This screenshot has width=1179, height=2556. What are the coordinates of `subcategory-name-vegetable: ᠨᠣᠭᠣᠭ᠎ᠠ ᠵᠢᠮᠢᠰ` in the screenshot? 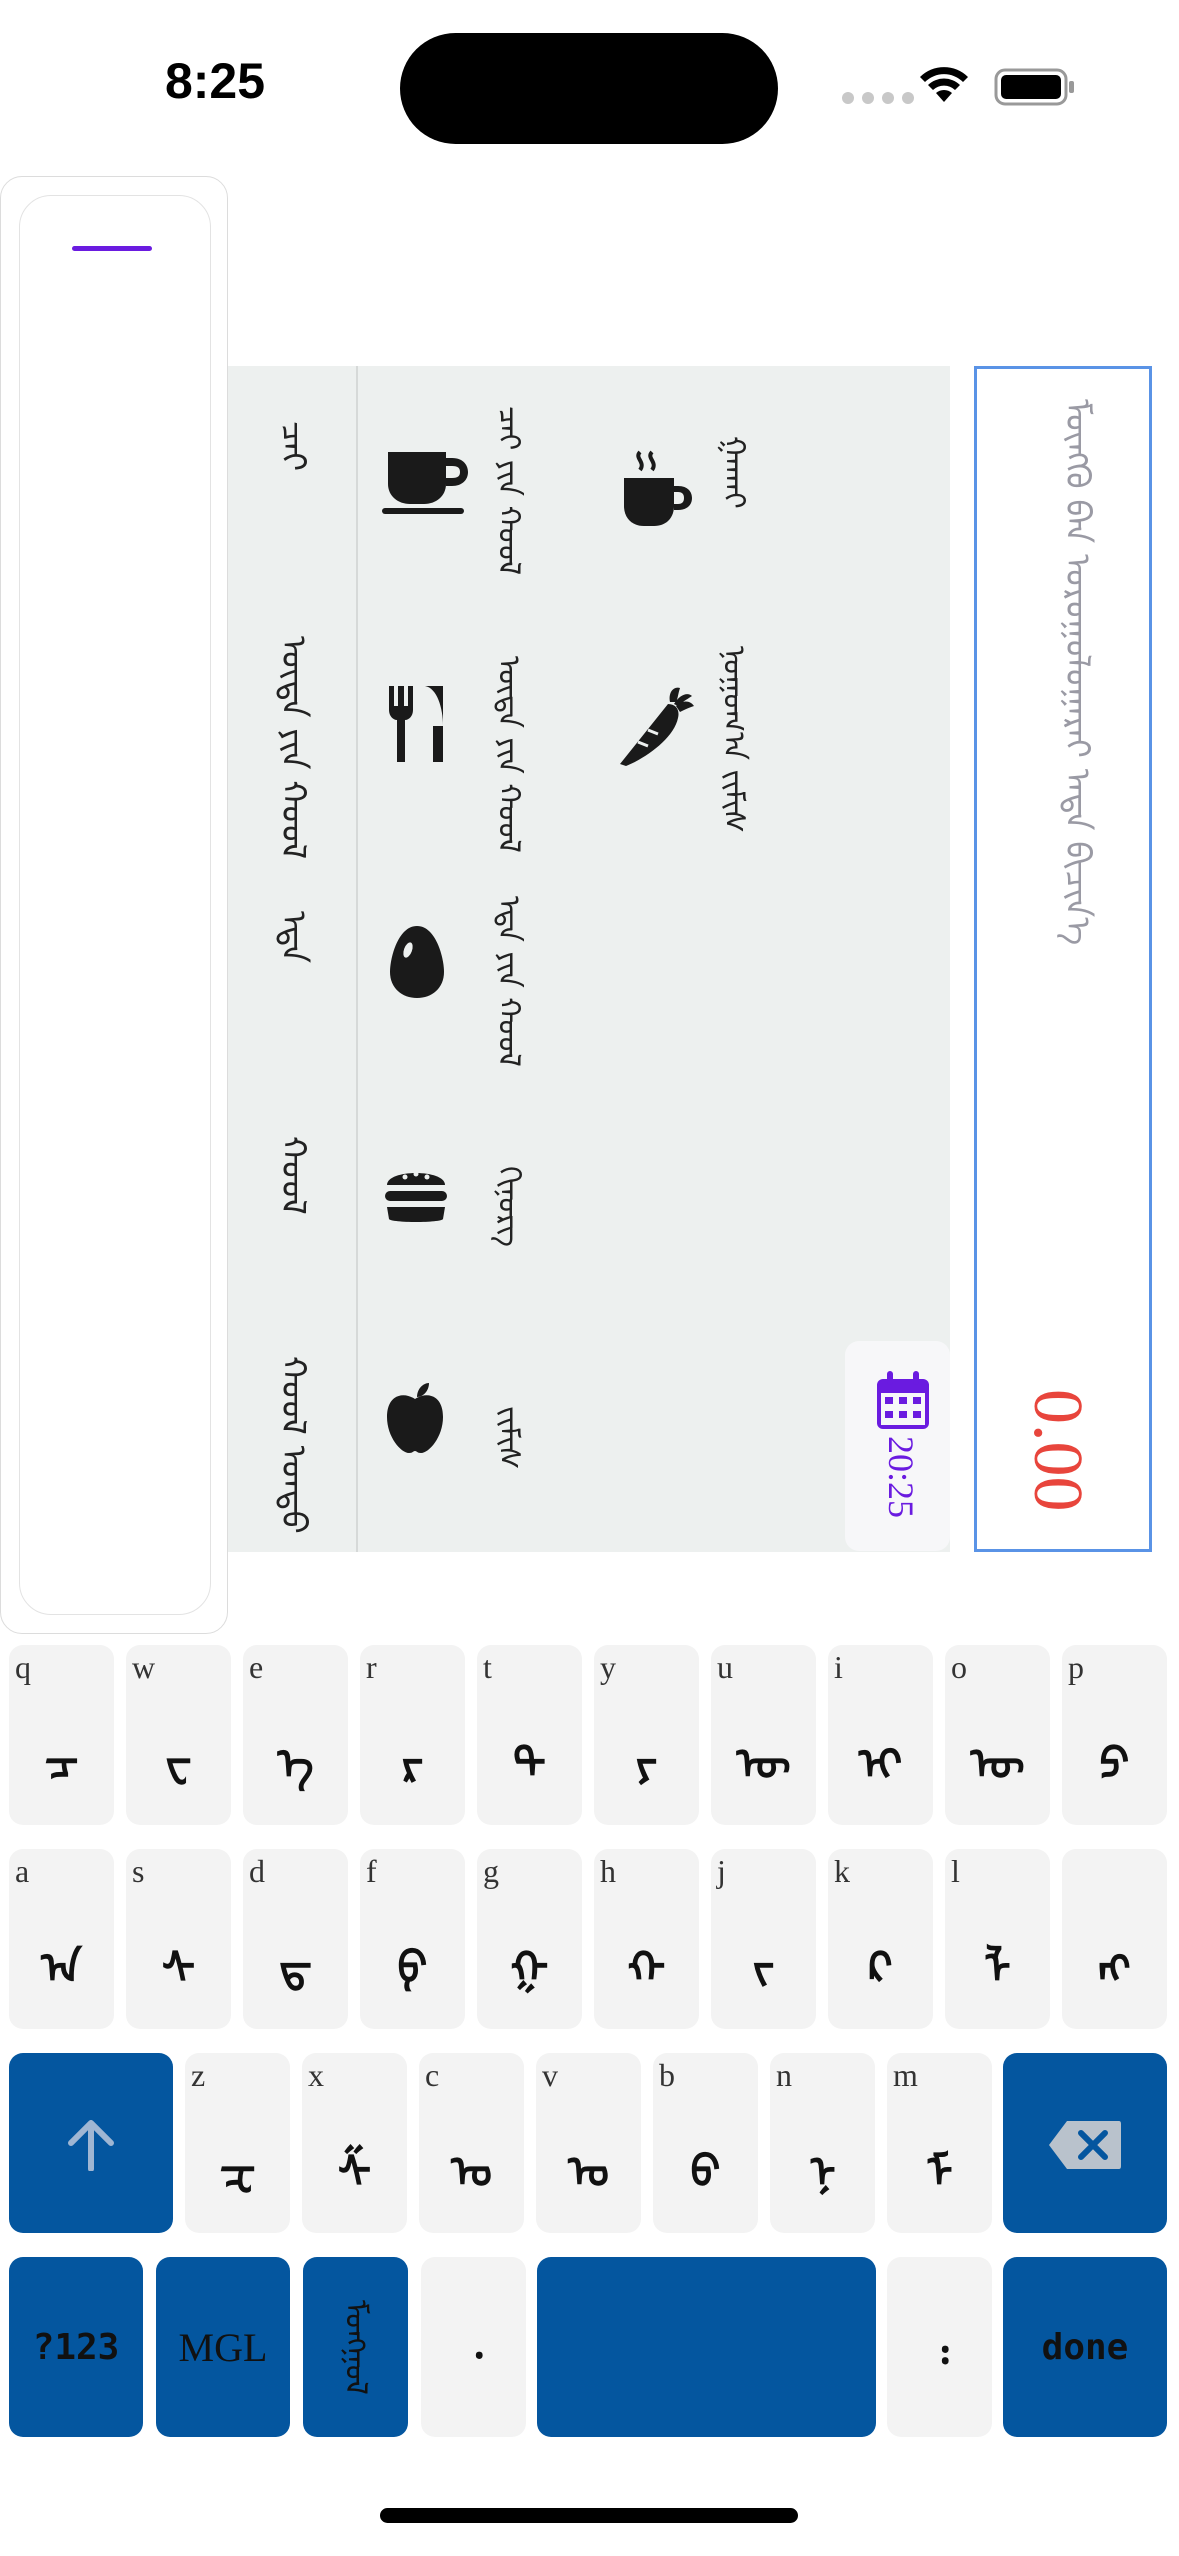 It's located at (733, 739).